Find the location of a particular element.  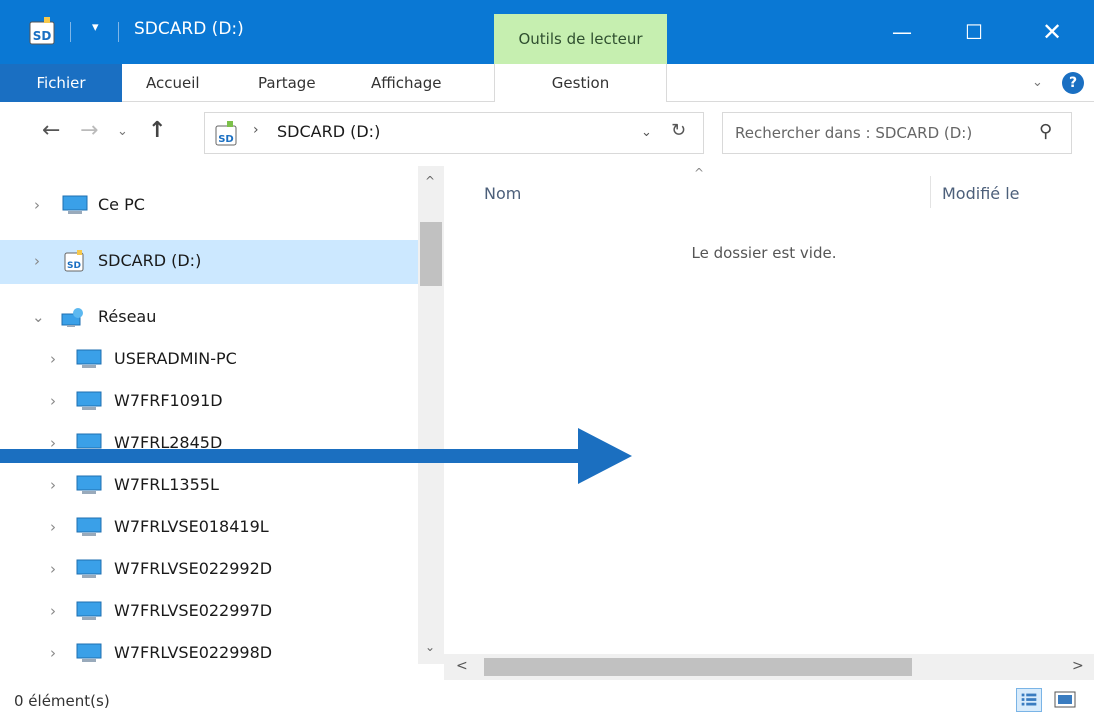

status-bar: 0 élément(s) is located at coordinates (547, 700).